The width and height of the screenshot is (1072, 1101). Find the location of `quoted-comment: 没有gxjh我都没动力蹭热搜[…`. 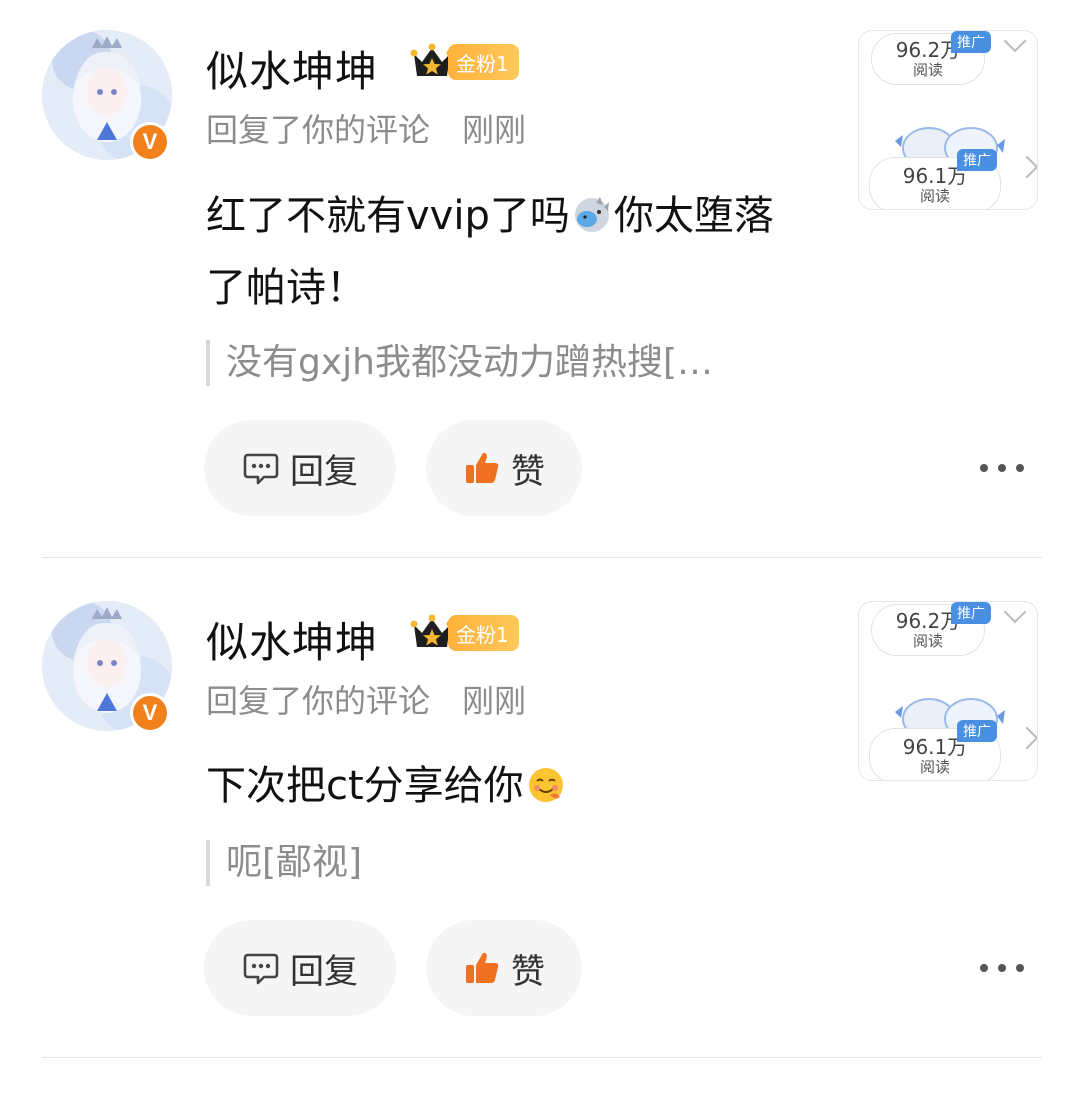

quoted-comment: 没有gxjh我都没动力蹭热搜[… is located at coordinates (459, 363).